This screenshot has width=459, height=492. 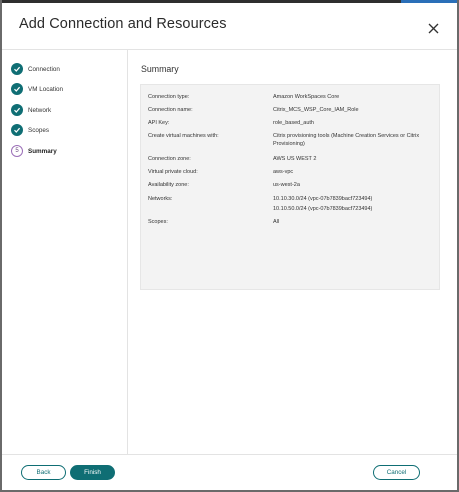 What do you see at coordinates (293, 123) in the screenshot?
I see `summary-value: role_based_auth` at bounding box center [293, 123].